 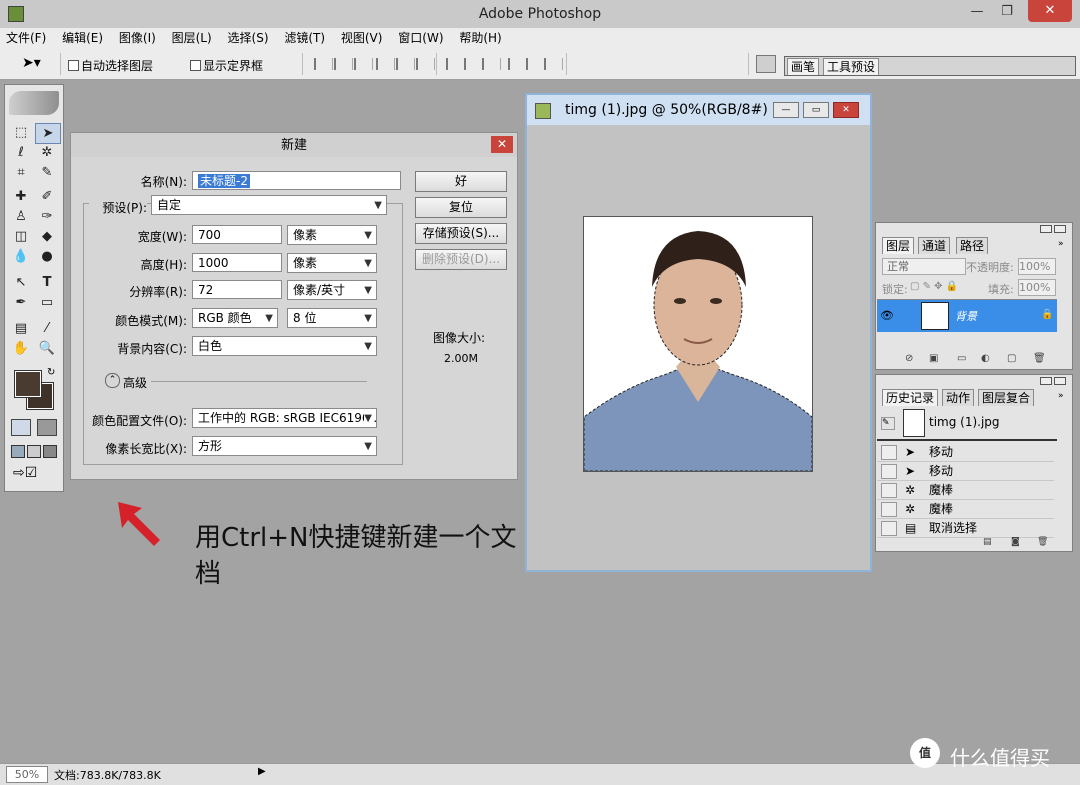 What do you see at coordinates (910, 397) in the screenshot?
I see `tab-history: 历史记录` at bounding box center [910, 397].